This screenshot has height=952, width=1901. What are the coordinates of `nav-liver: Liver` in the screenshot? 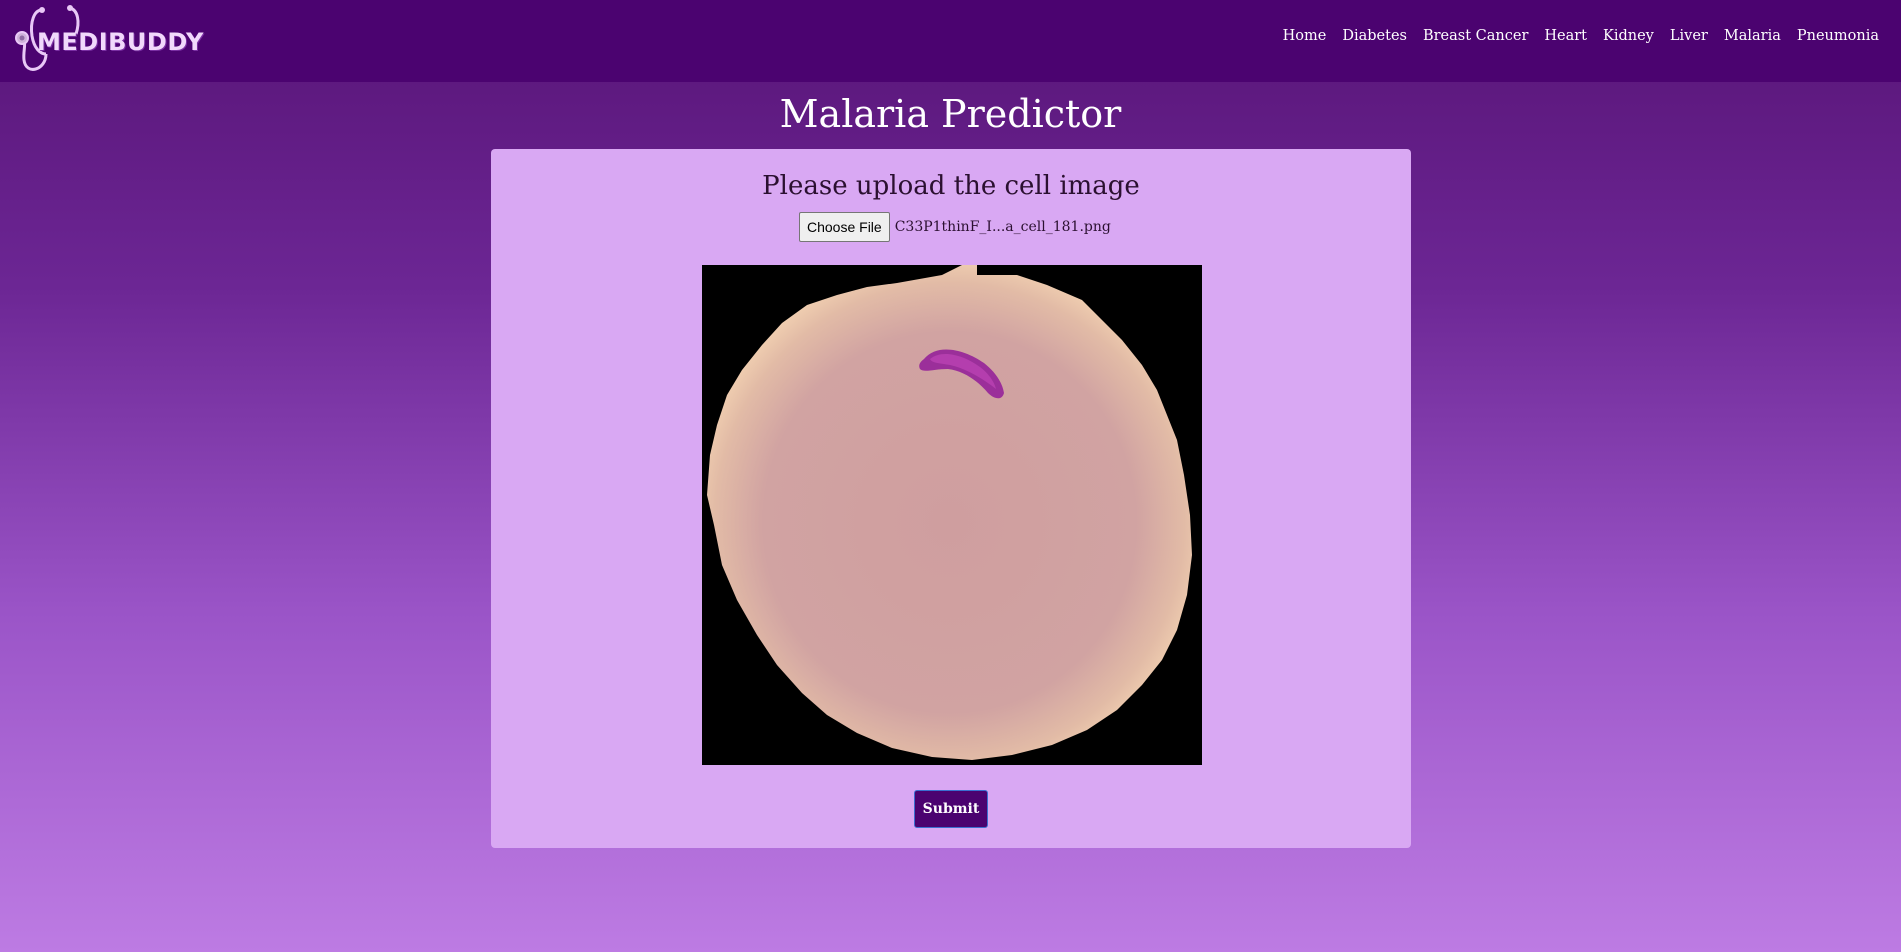 It's located at (1689, 36).